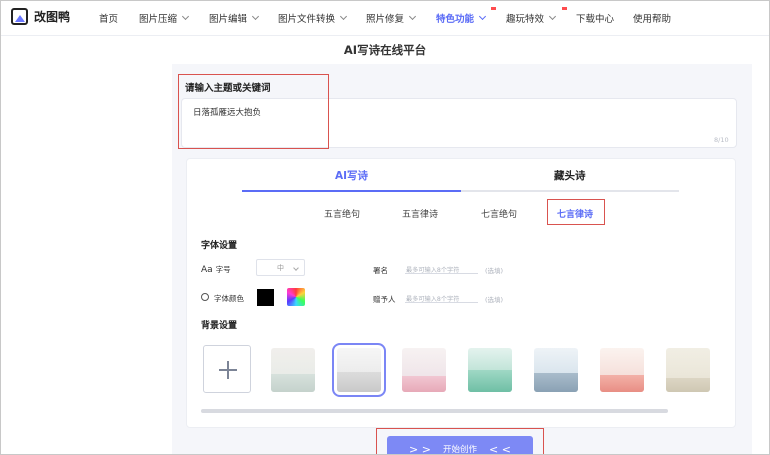 Image resolution: width=770 pixels, height=455 pixels. Describe the element at coordinates (229, 298) in the screenshot. I see `font-color-label: 字体颜色` at that location.